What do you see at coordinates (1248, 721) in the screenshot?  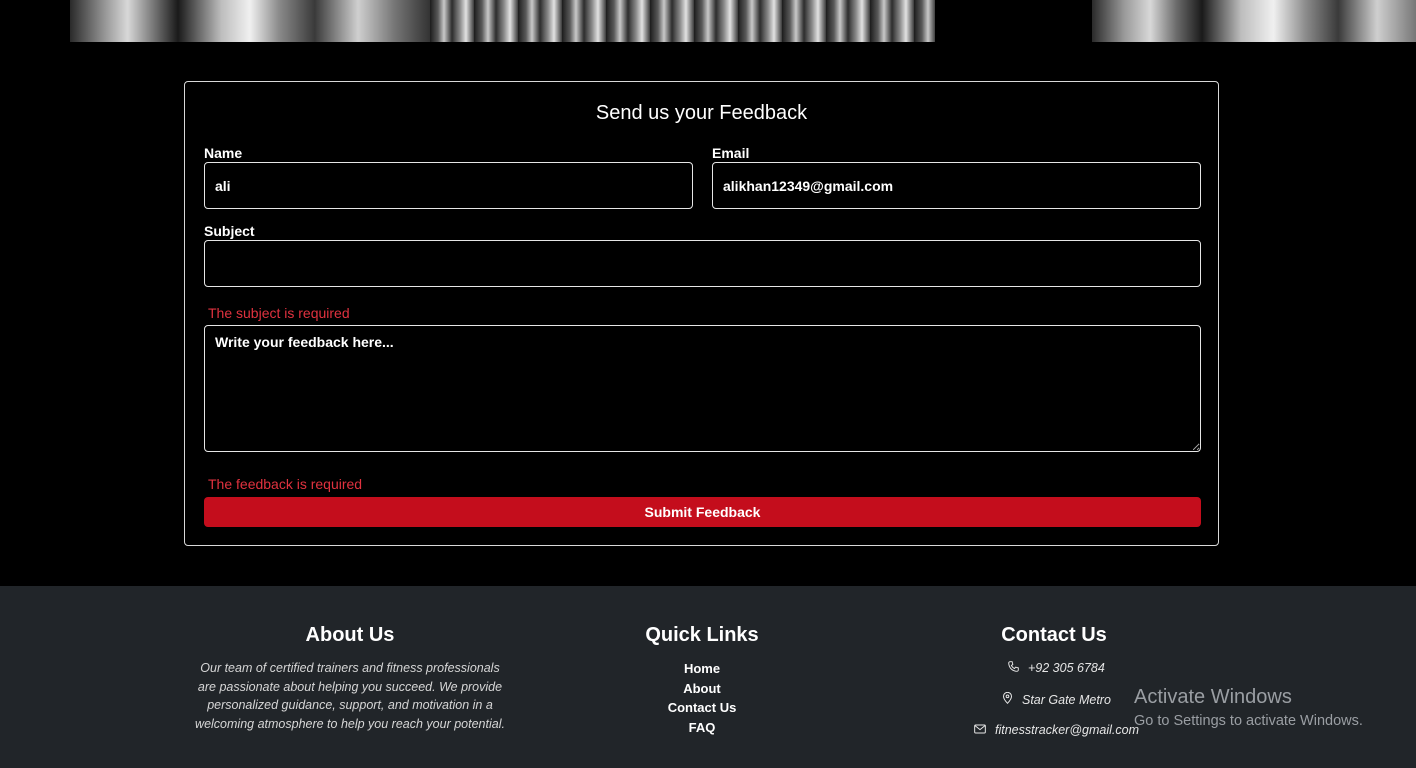 I see `watermark-subtitle: Go to Settings to activate Windows.` at bounding box center [1248, 721].